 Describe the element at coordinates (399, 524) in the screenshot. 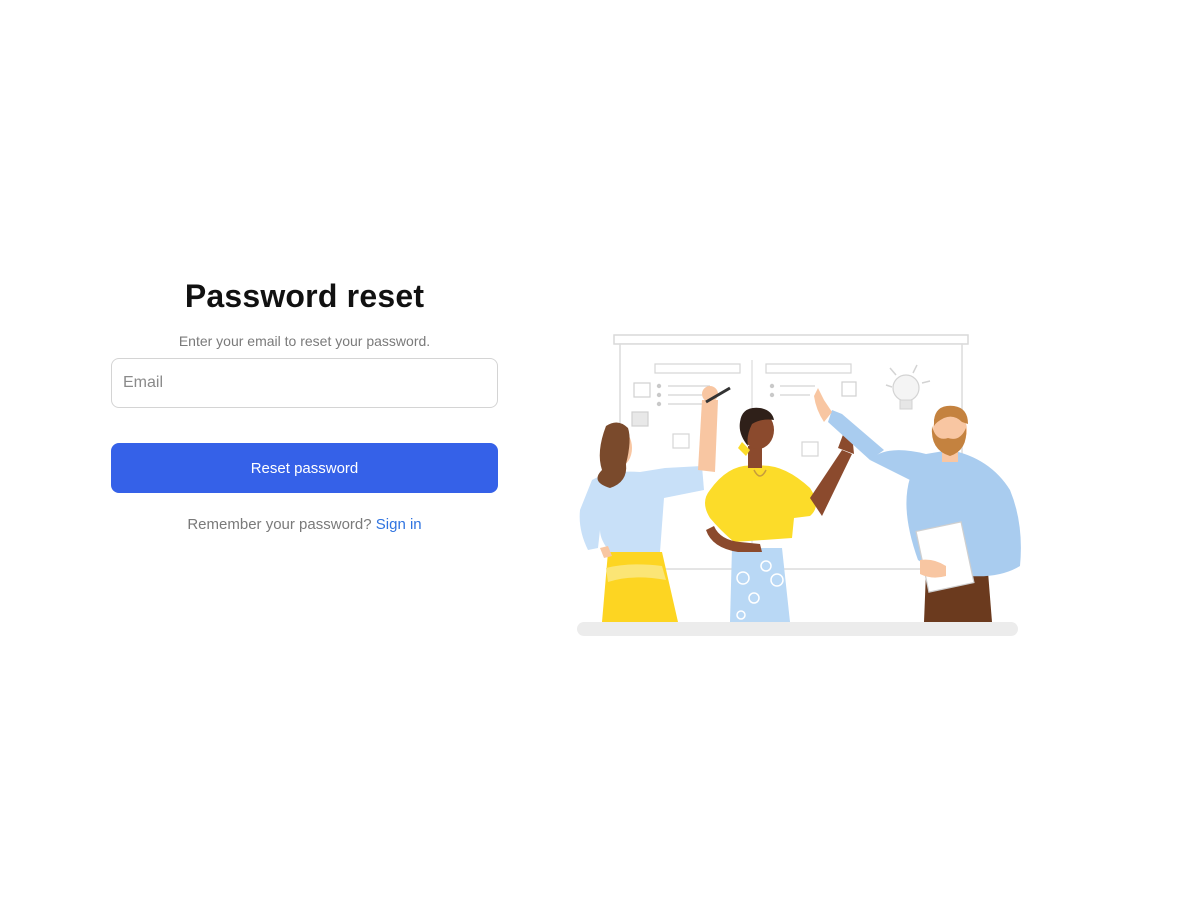

I see `sign-in-link: Sign in` at that location.